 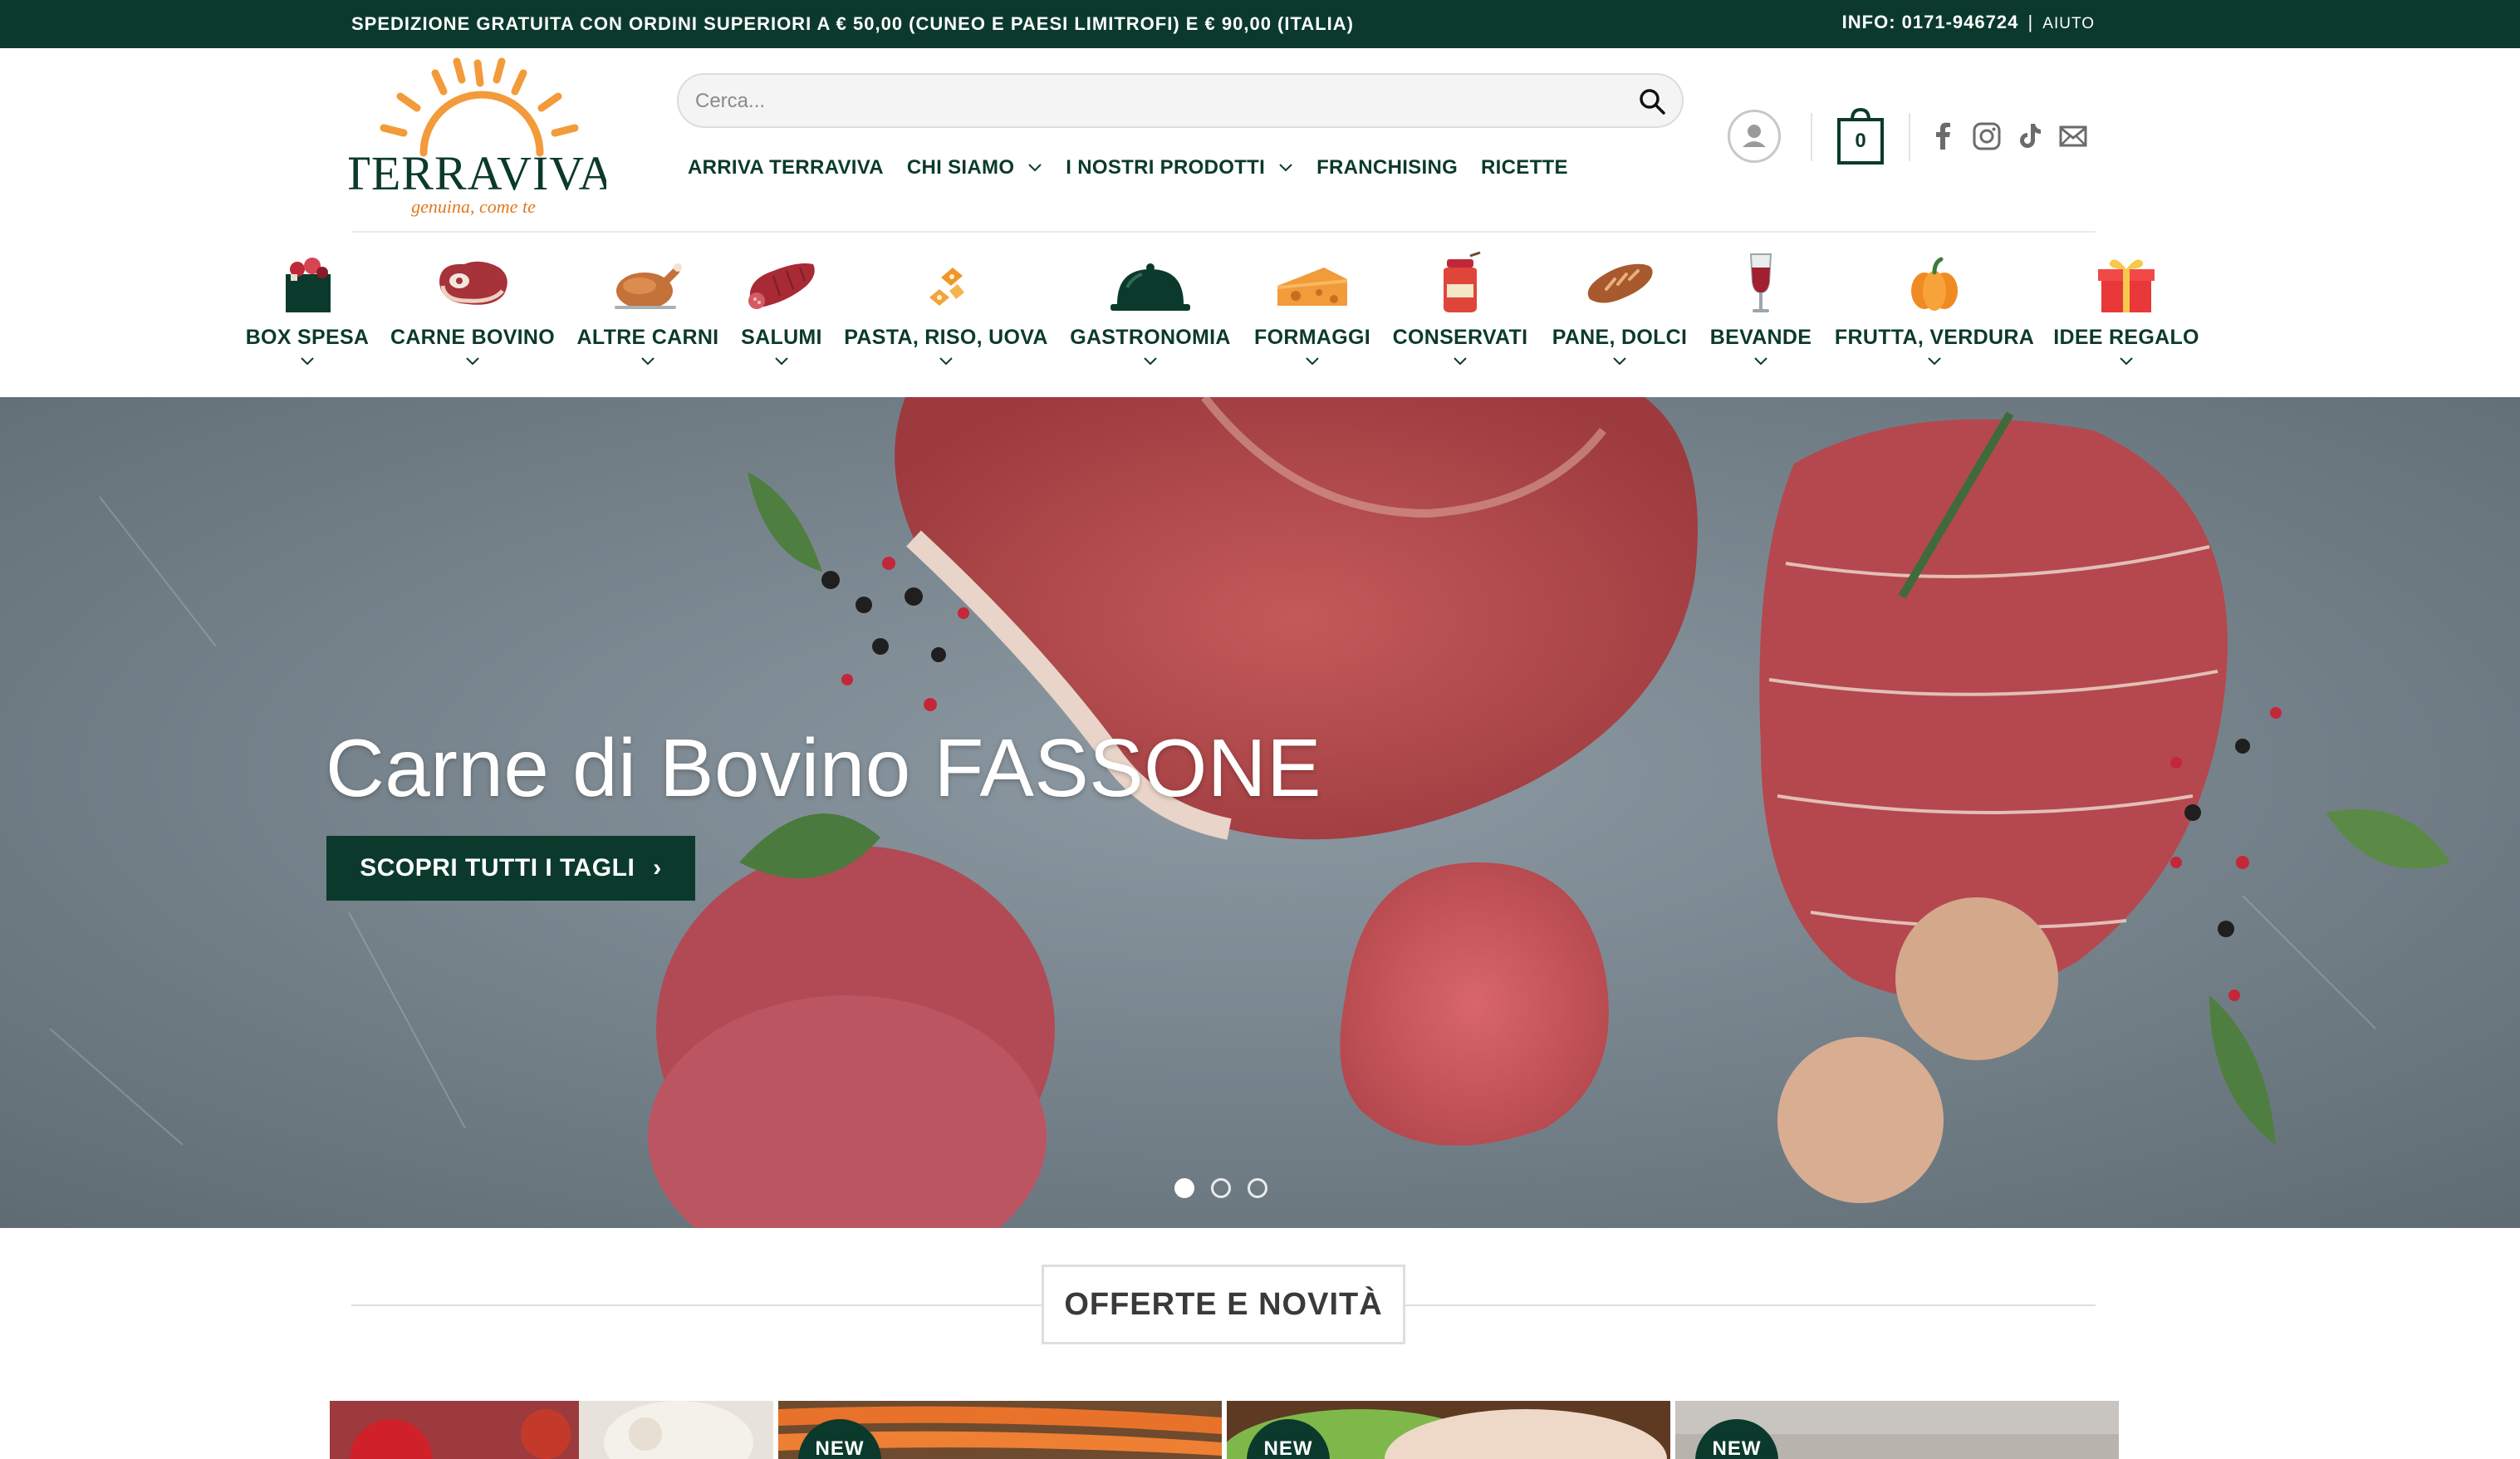 What do you see at coordinates (2126, 285) in the screenshot?
I see `gift-icon` at bounding box center [2126, 285].